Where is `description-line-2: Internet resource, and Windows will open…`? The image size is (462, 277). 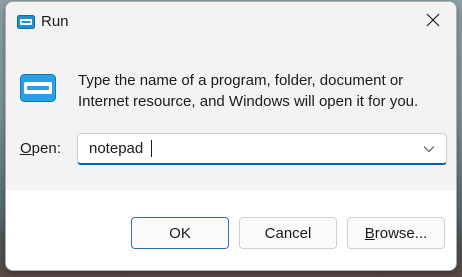
description-line-2: Internet resource, and Windows will open… is located at coordinates (248, 101).